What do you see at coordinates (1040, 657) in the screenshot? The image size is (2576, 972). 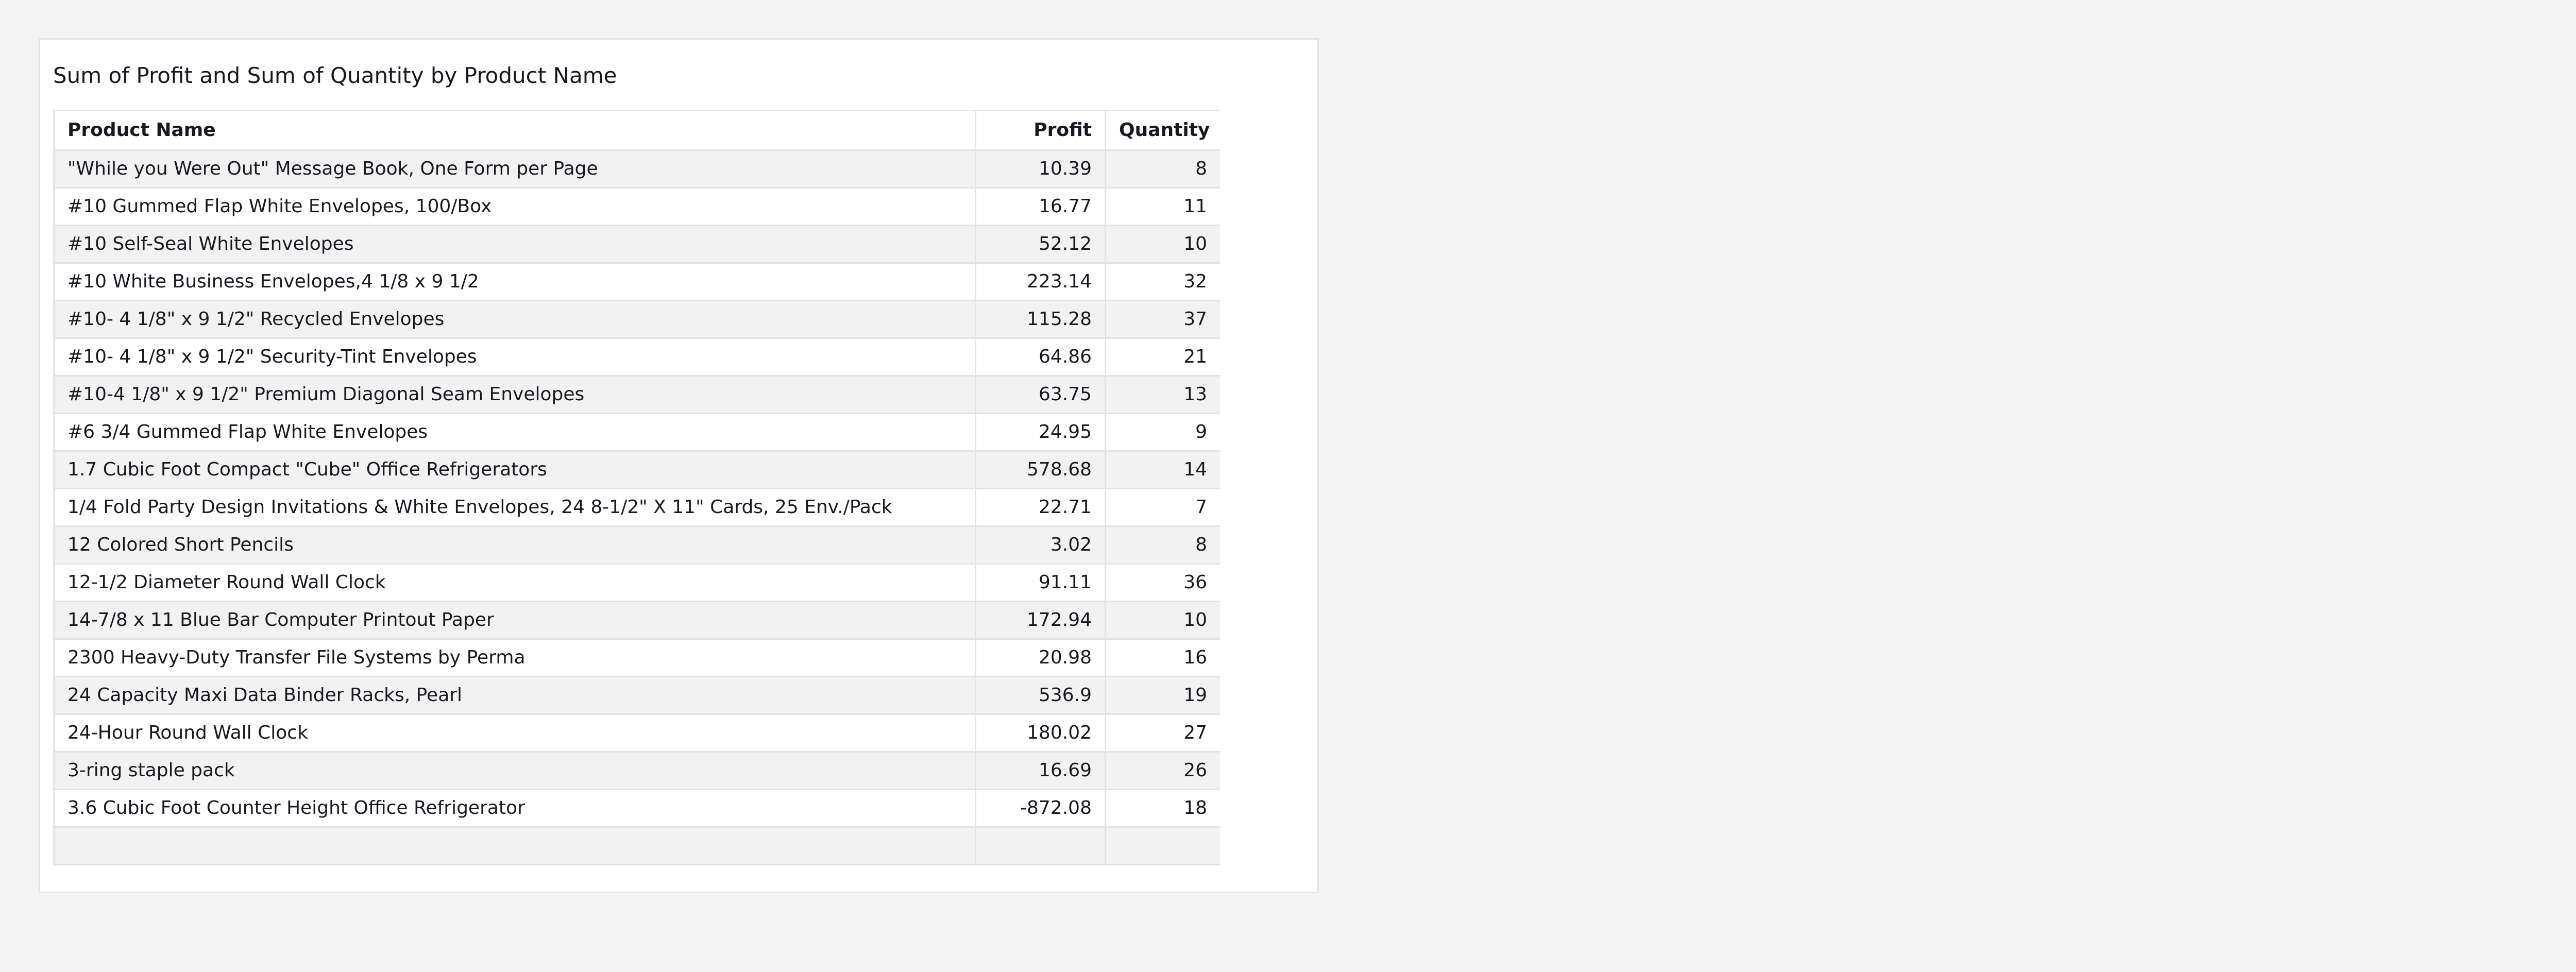 I see `cell-profit: 20.98` at bounding box center [1040, 657].